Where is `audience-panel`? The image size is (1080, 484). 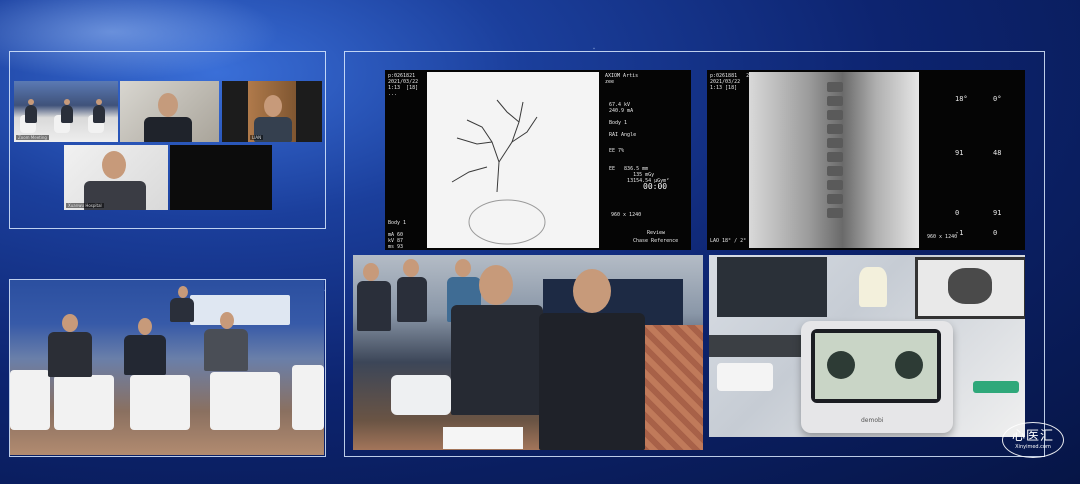 audience-panel is located at coordinates (167, 368).